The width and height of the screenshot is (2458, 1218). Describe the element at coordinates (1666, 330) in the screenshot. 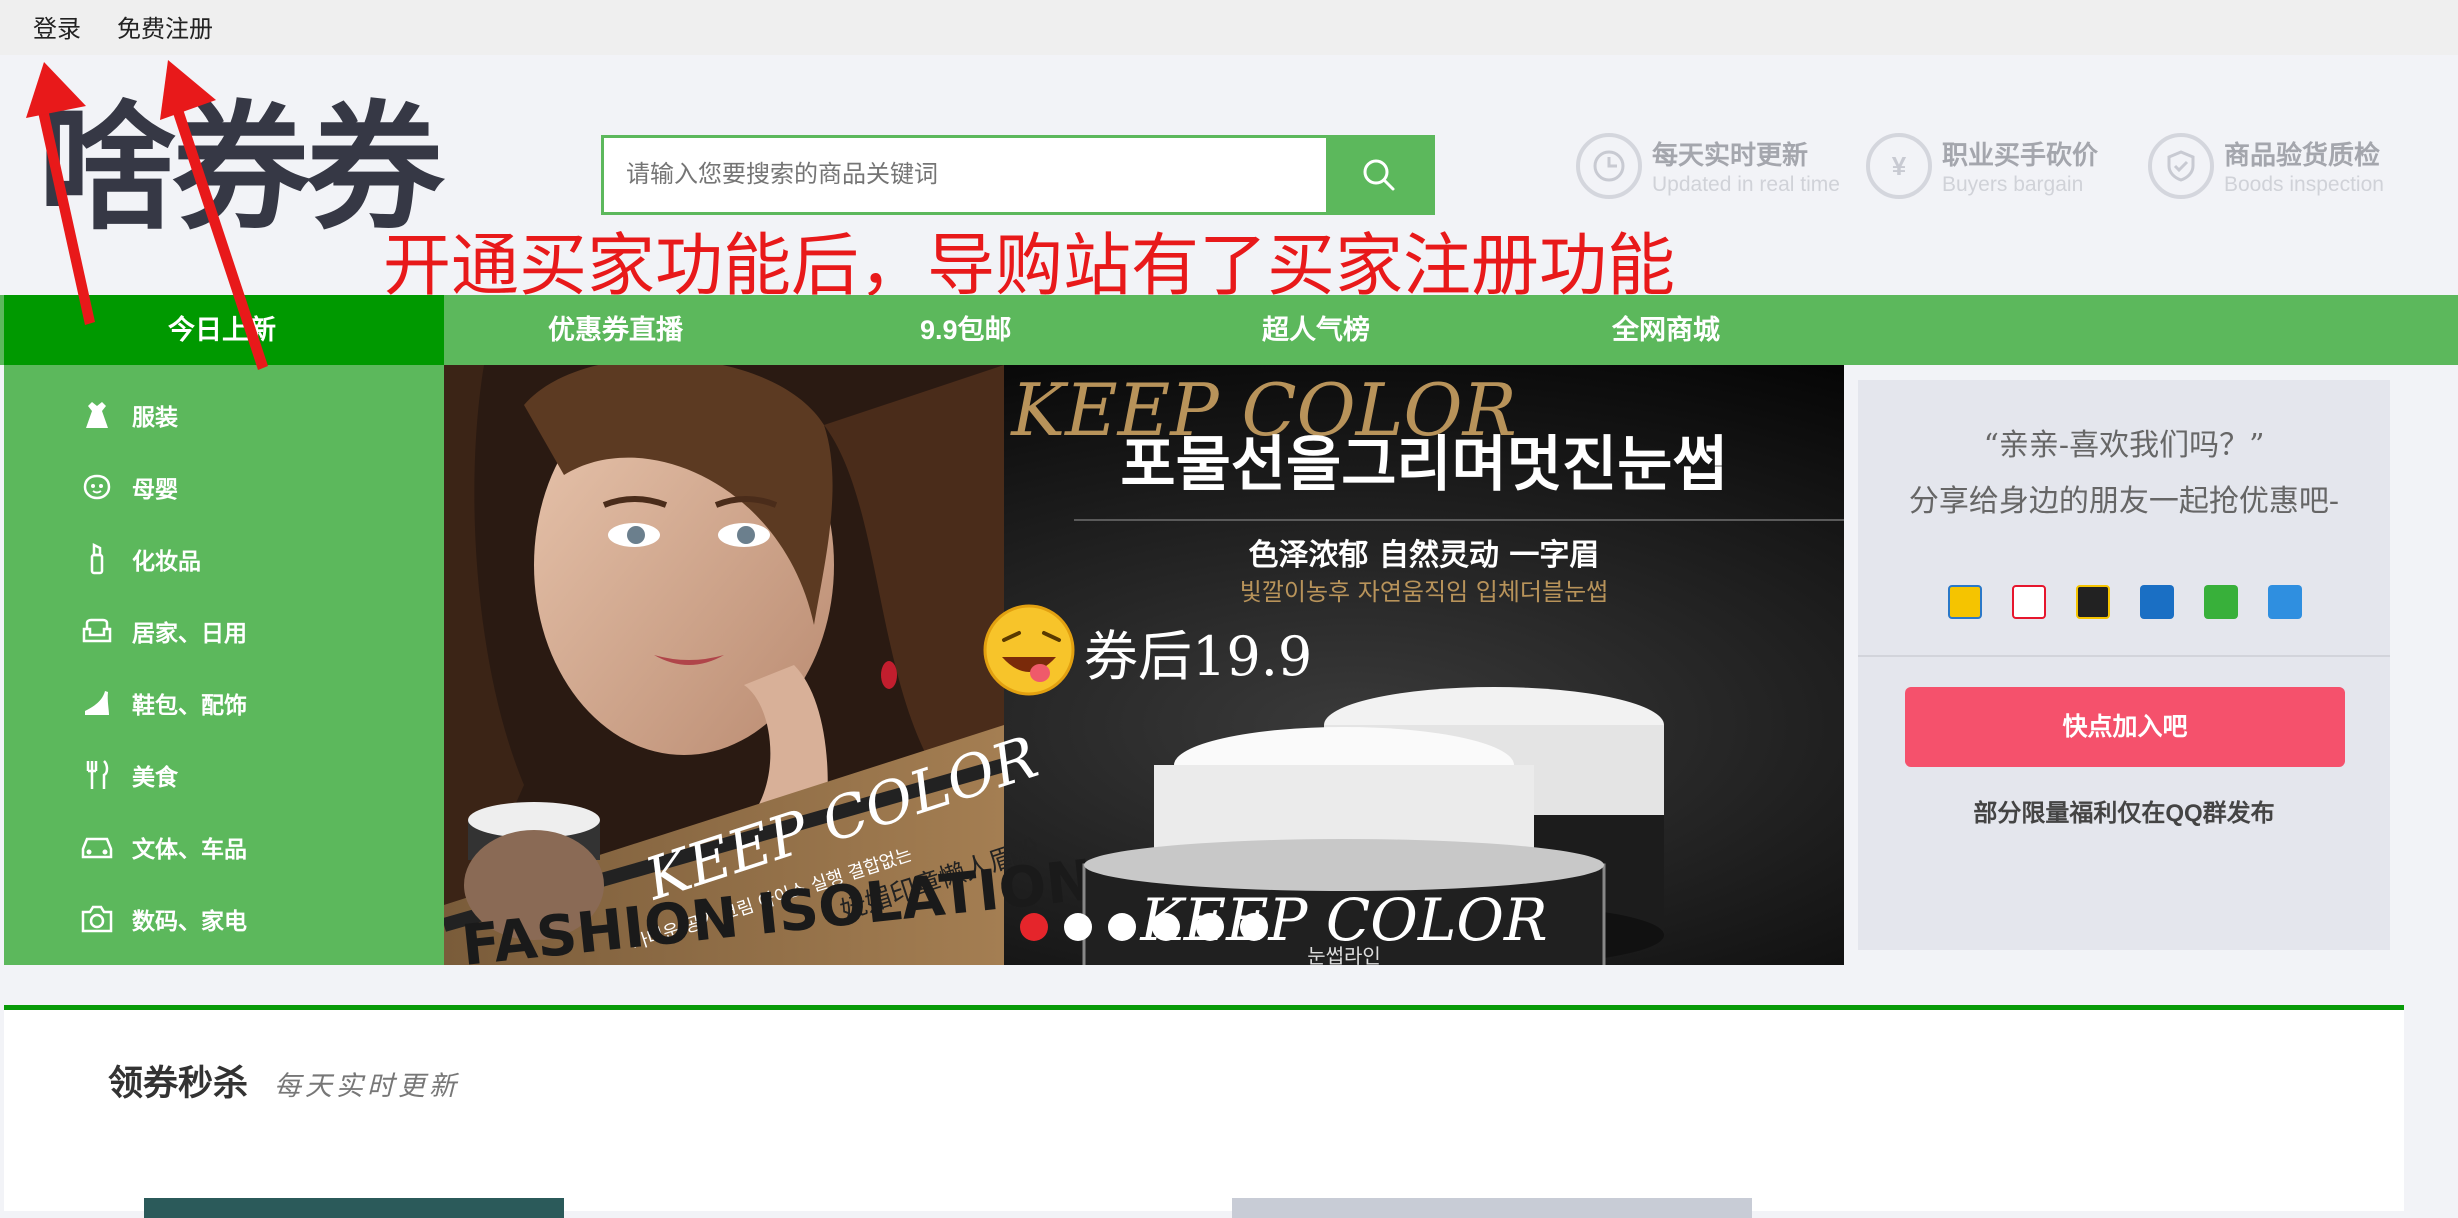

I see `nav-item-all-mall: 全网商城` at that location.